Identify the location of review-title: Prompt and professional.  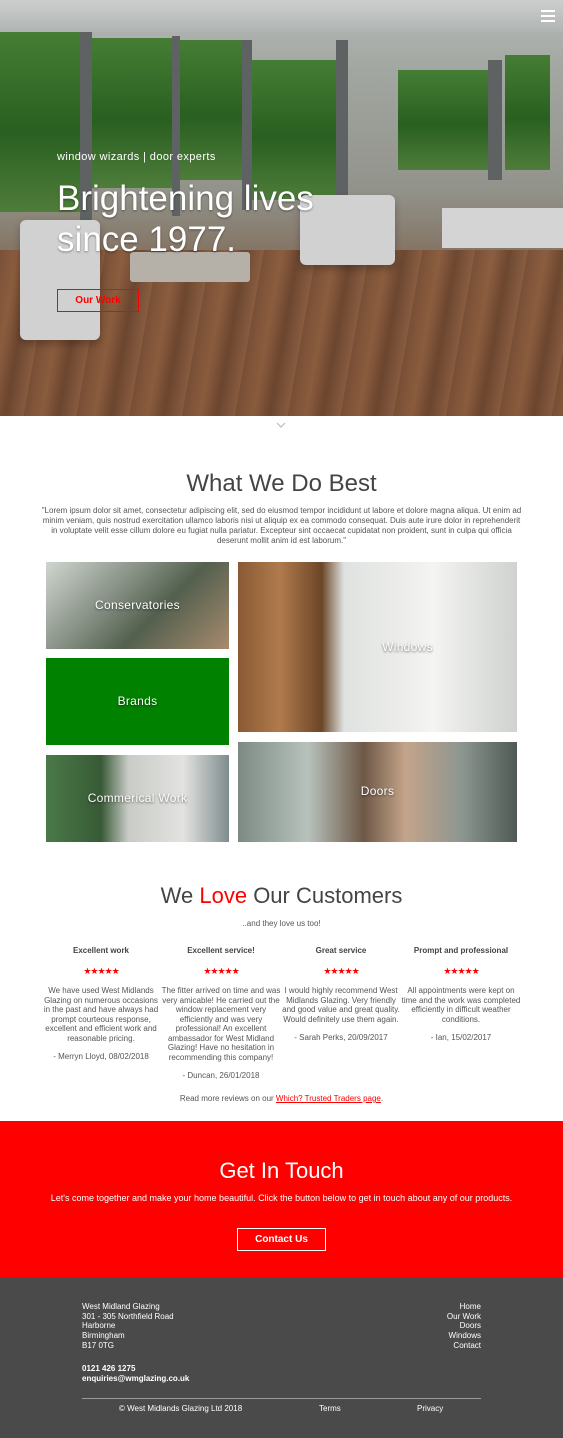
(461, 950).